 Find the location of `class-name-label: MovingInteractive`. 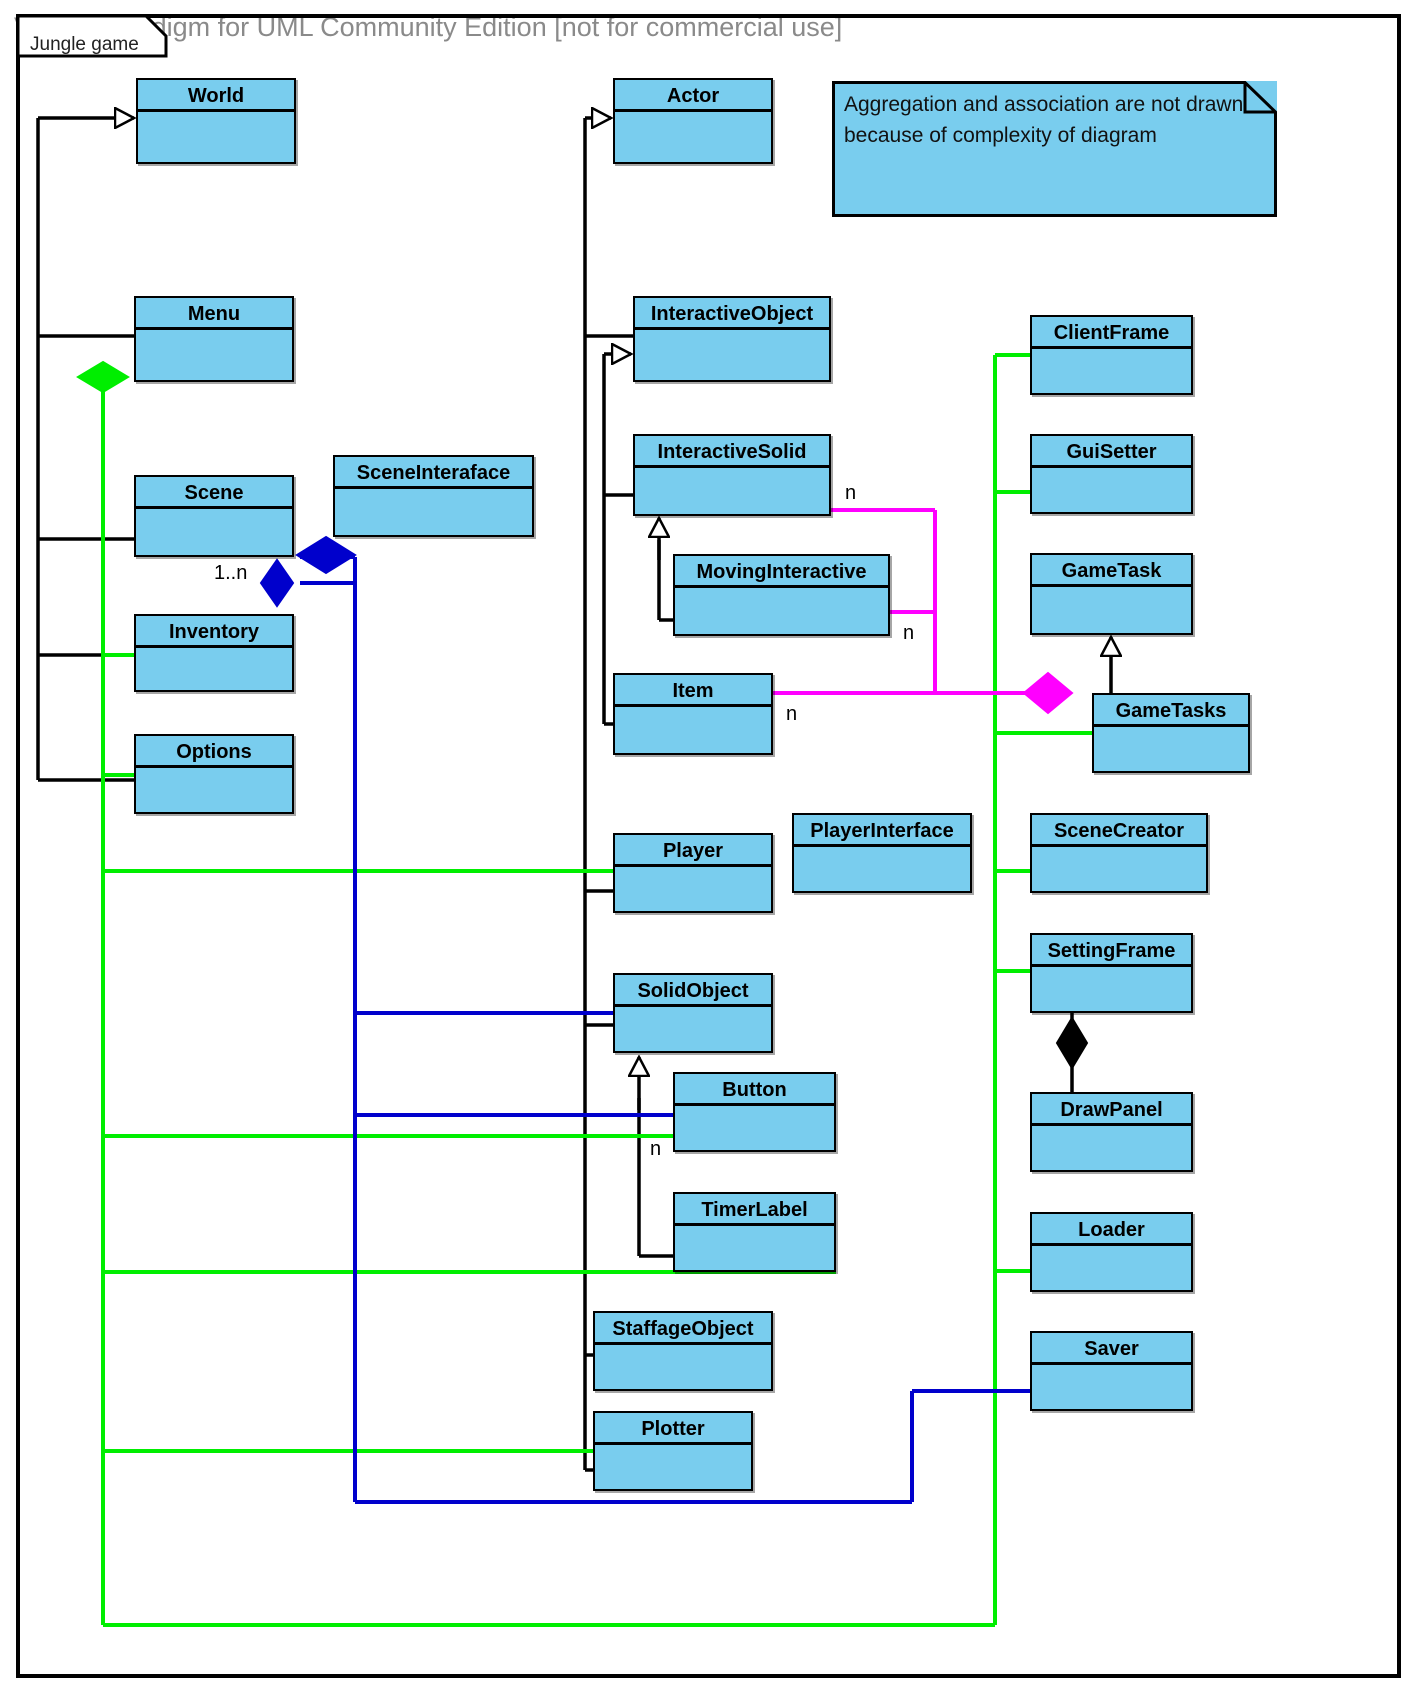

class-name-label: MovingInteractive is located at coordinates (781, 572).